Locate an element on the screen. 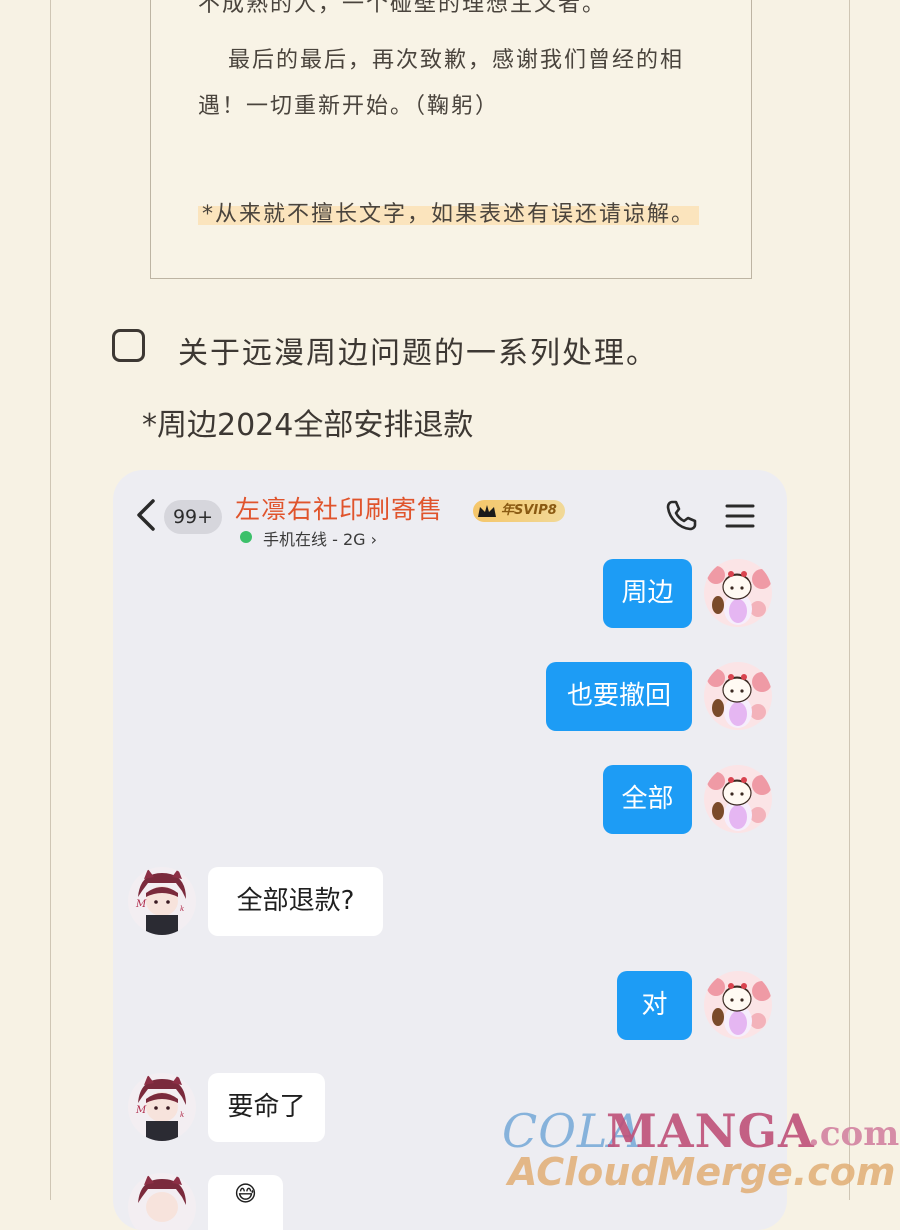 The height and width of the screenshot is (1230, 900). todo-item-label: 关于远漫周边问题的一系列处理。 is located at coordinates (418, 353).